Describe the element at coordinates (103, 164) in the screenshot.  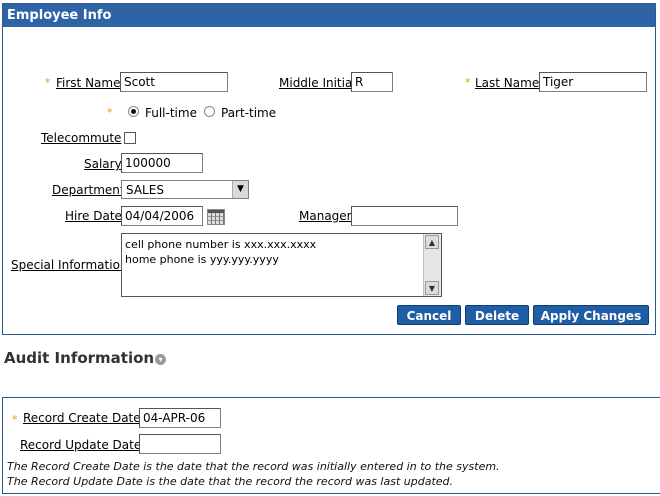
I see `salary-label: Salary` at that location.